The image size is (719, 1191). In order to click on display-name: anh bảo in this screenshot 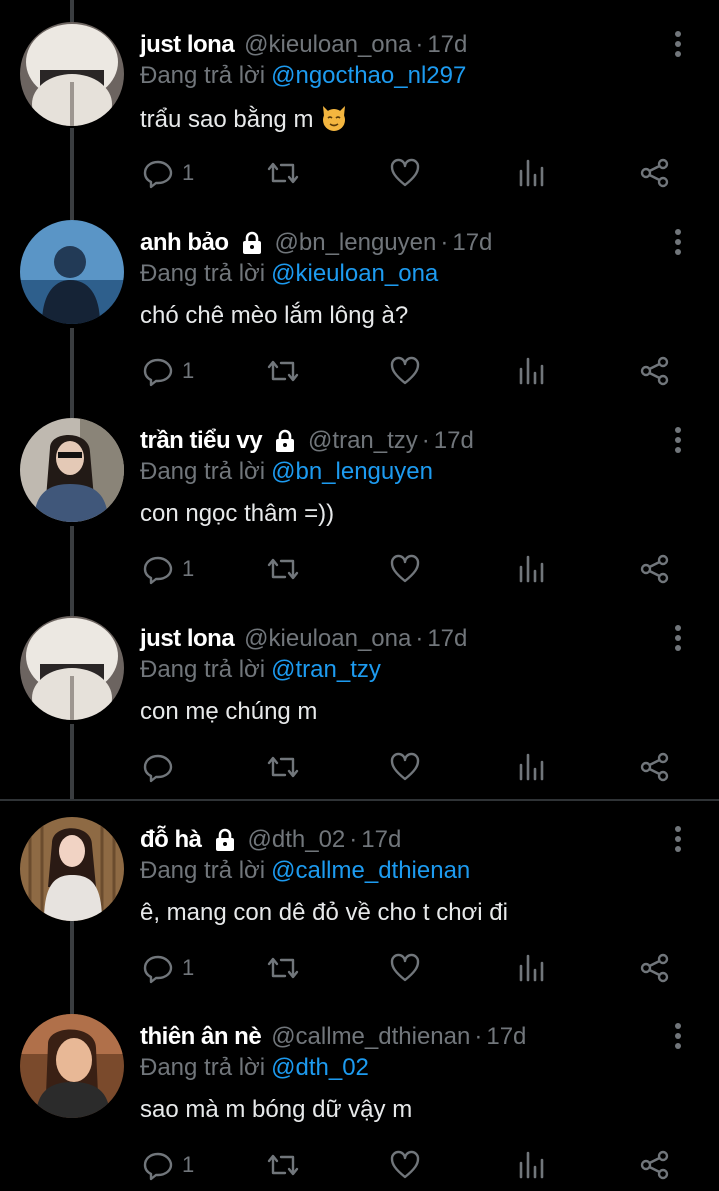, I will do `click(184, 243)`.